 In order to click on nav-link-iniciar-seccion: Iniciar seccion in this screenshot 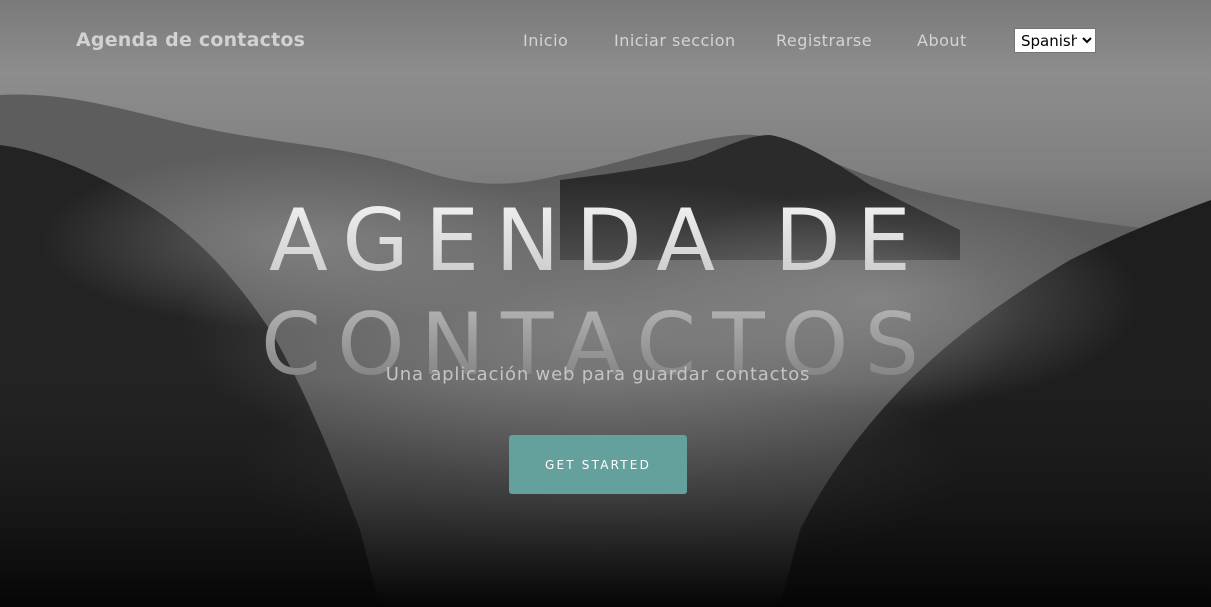, I will do `click(675, 40)`.